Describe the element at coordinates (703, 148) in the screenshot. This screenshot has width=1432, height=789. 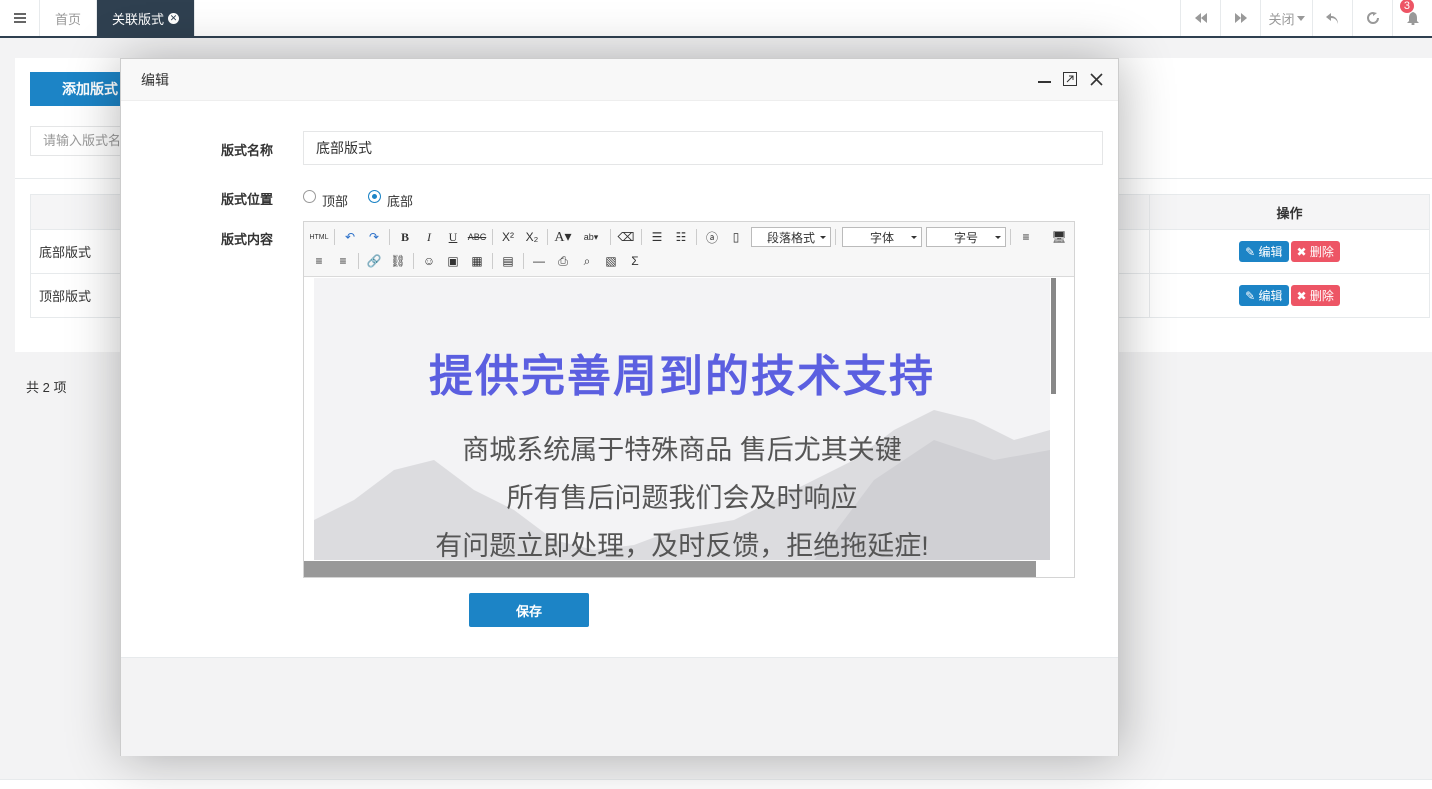
I see `name-input: 底部版式` at that location.